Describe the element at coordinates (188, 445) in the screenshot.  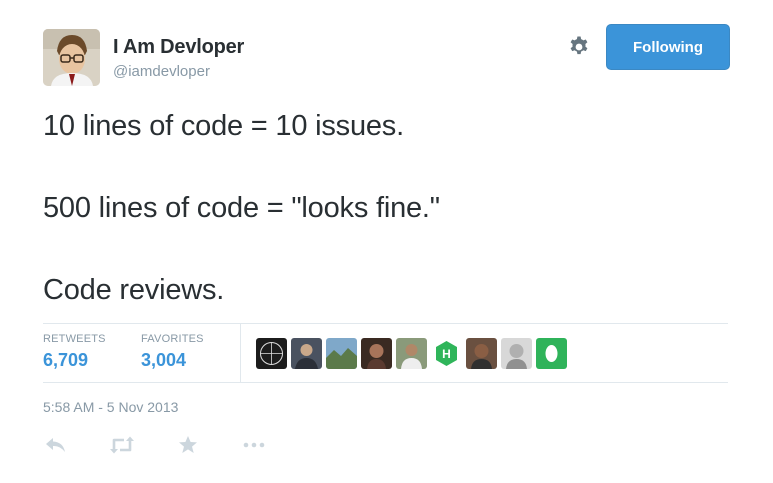
I see `favorite-star-icon` at that location.